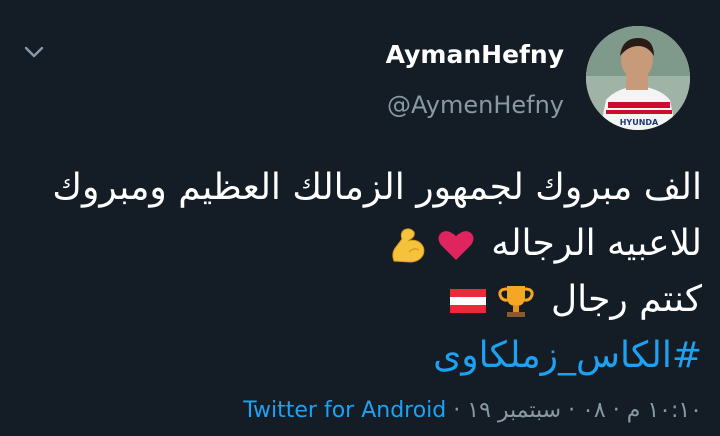  Describe the element at coordinates (408, 245) in the screenshot. I see `flexed-biceps-icon` at that location.